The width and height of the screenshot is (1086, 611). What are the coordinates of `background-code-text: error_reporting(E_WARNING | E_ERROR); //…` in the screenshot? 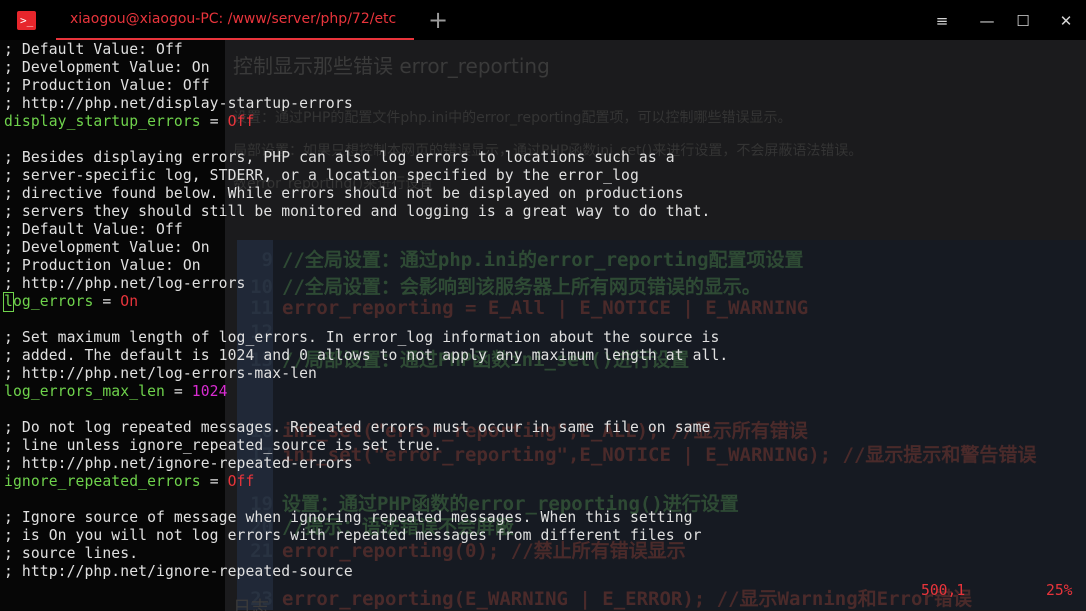 It's located at (627, 599).